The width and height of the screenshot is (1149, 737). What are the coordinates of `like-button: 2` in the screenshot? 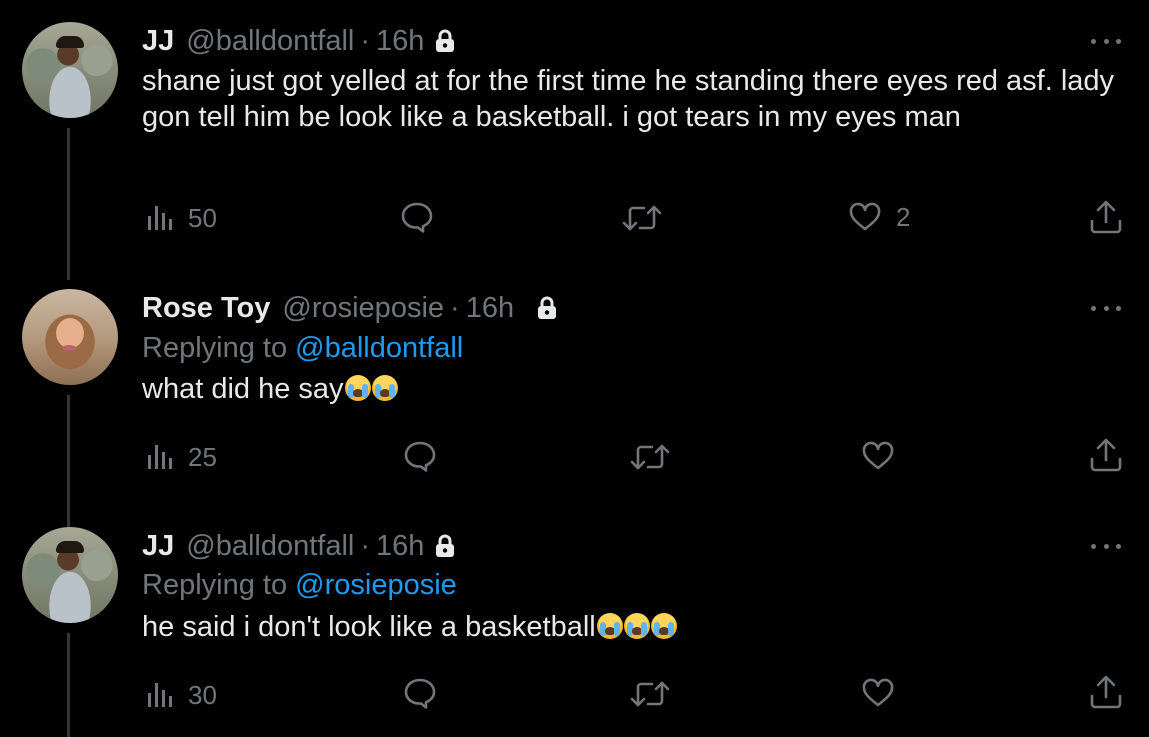 It's located at (879, 217).